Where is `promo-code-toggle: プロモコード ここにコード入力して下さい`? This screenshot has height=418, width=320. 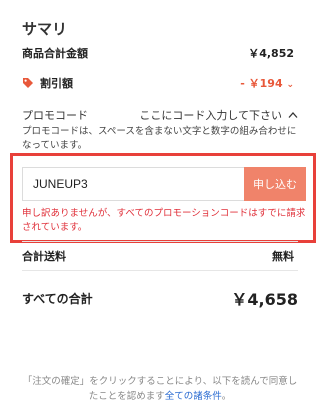 promo-code-toggle: プロモコード ここにコード入力して下さい is located at coordinates (160, 115).